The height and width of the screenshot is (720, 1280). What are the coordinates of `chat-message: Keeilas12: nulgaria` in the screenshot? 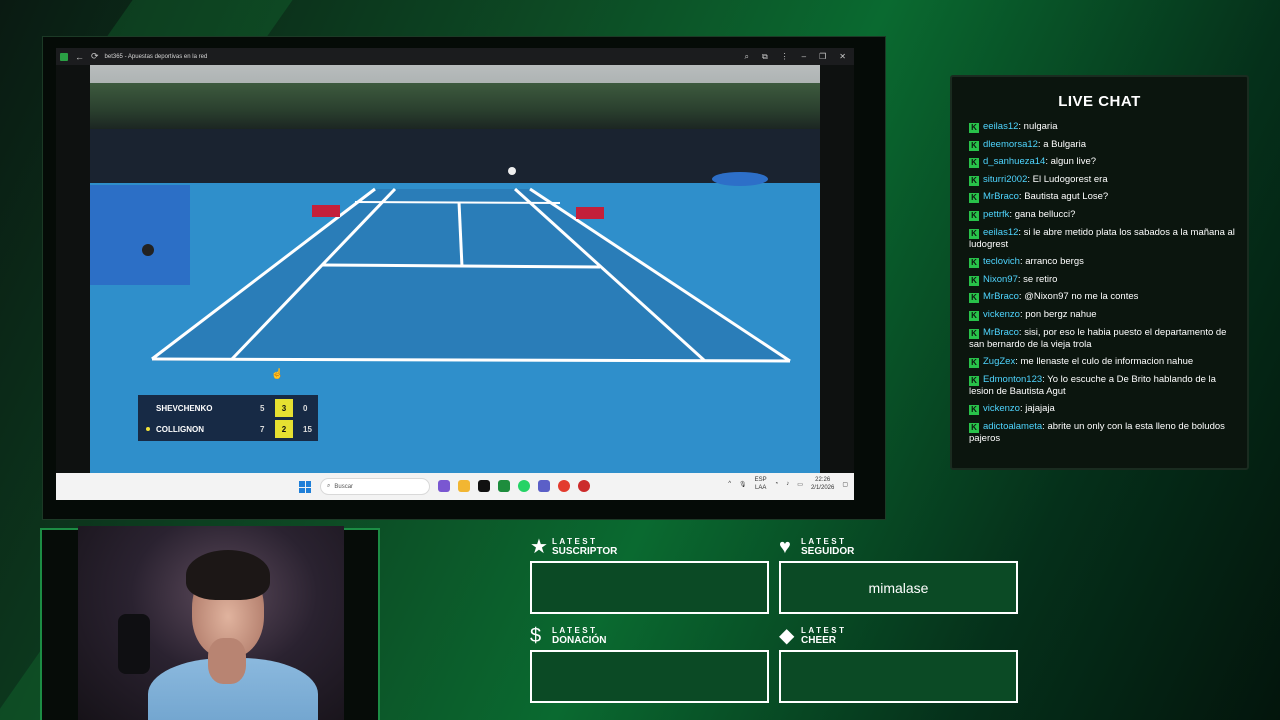 It's located at (1104, 127).